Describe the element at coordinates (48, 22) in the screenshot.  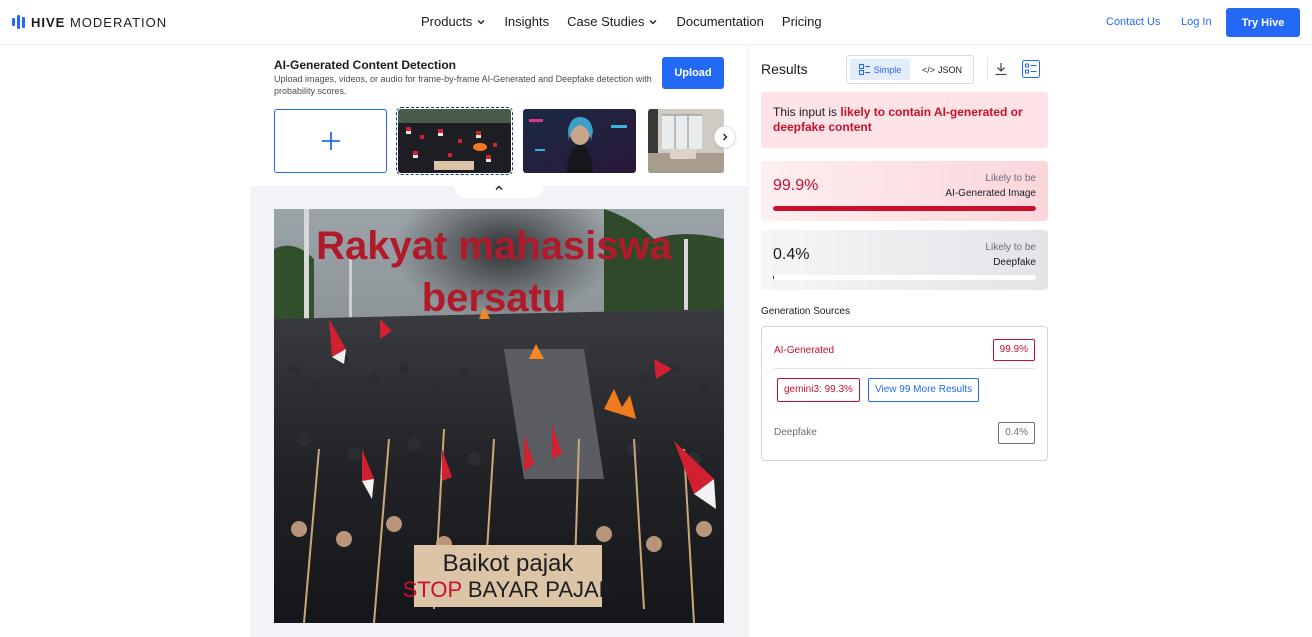
I see `logo-text-bold: HIVE` at that location.